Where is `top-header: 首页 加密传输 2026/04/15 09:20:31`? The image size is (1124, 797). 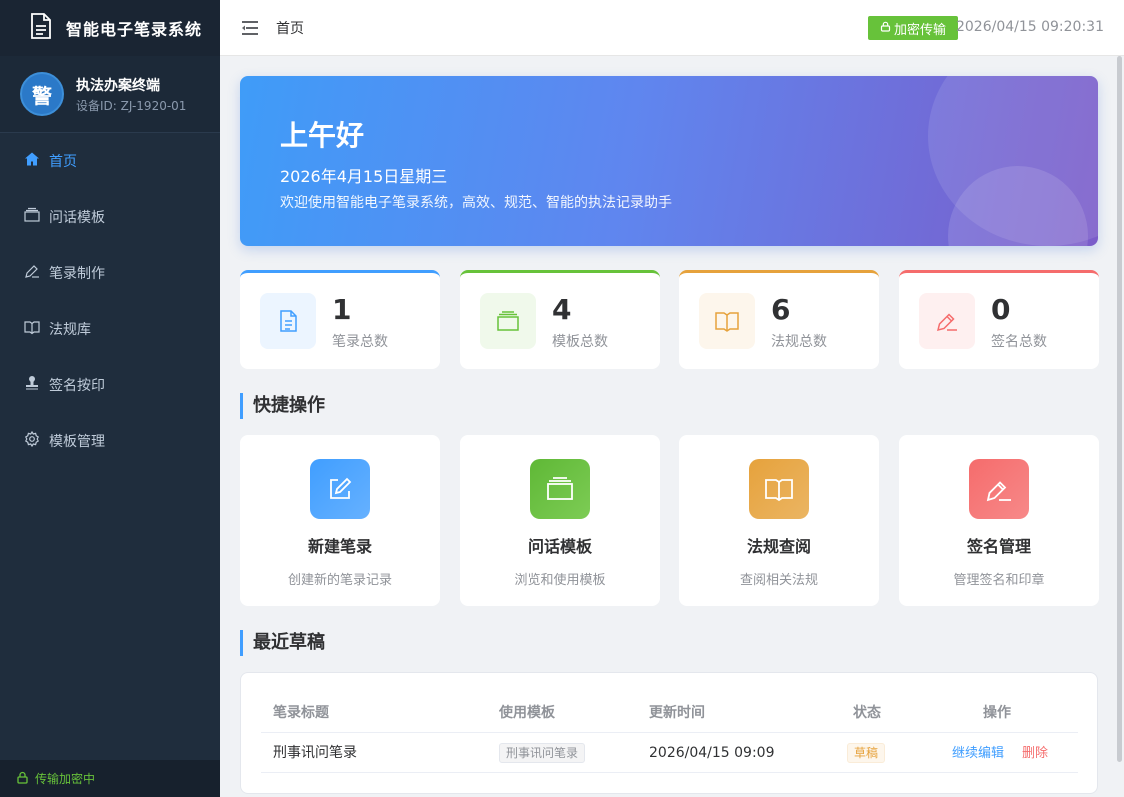
top-header: 首页 加密传输 2026/04/15 09:20:31 is located at coordinates (672, 28).